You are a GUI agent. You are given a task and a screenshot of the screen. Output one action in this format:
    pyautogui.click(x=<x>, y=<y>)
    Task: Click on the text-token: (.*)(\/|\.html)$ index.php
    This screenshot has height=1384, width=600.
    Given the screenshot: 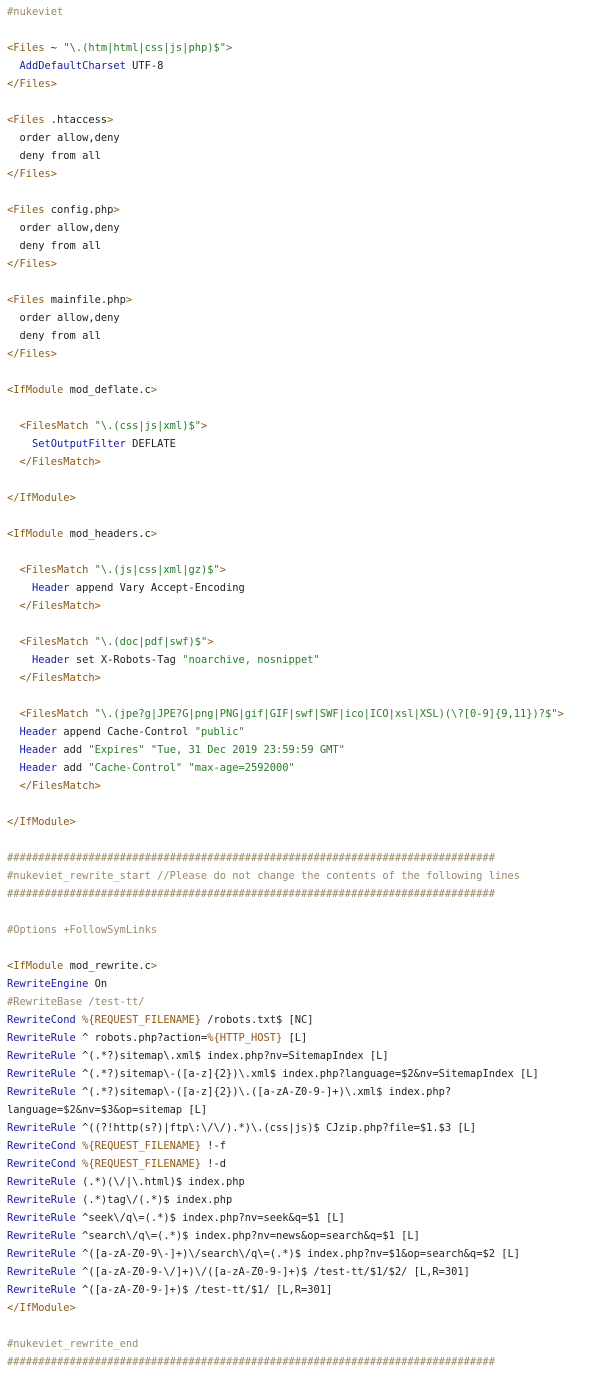 What is the action you would take?
    pyautogui.click(x=160, y=1182)
    